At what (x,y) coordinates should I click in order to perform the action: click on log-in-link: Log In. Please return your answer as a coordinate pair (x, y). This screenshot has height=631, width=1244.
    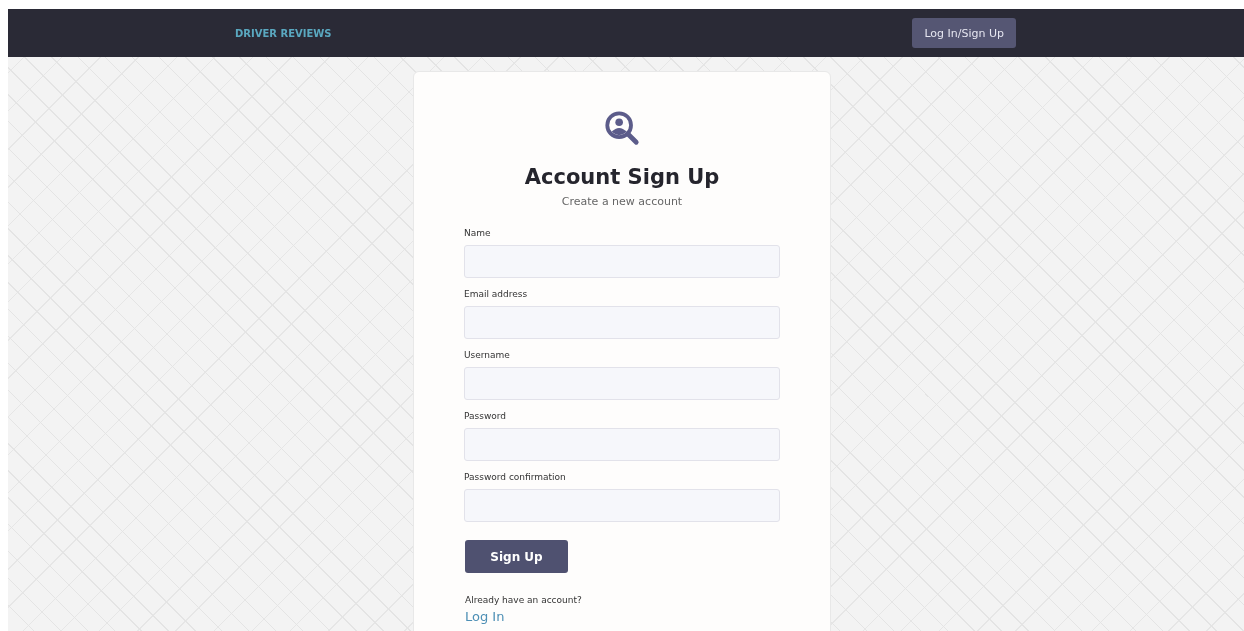
    Looking at the image, I should click on (485, 616).